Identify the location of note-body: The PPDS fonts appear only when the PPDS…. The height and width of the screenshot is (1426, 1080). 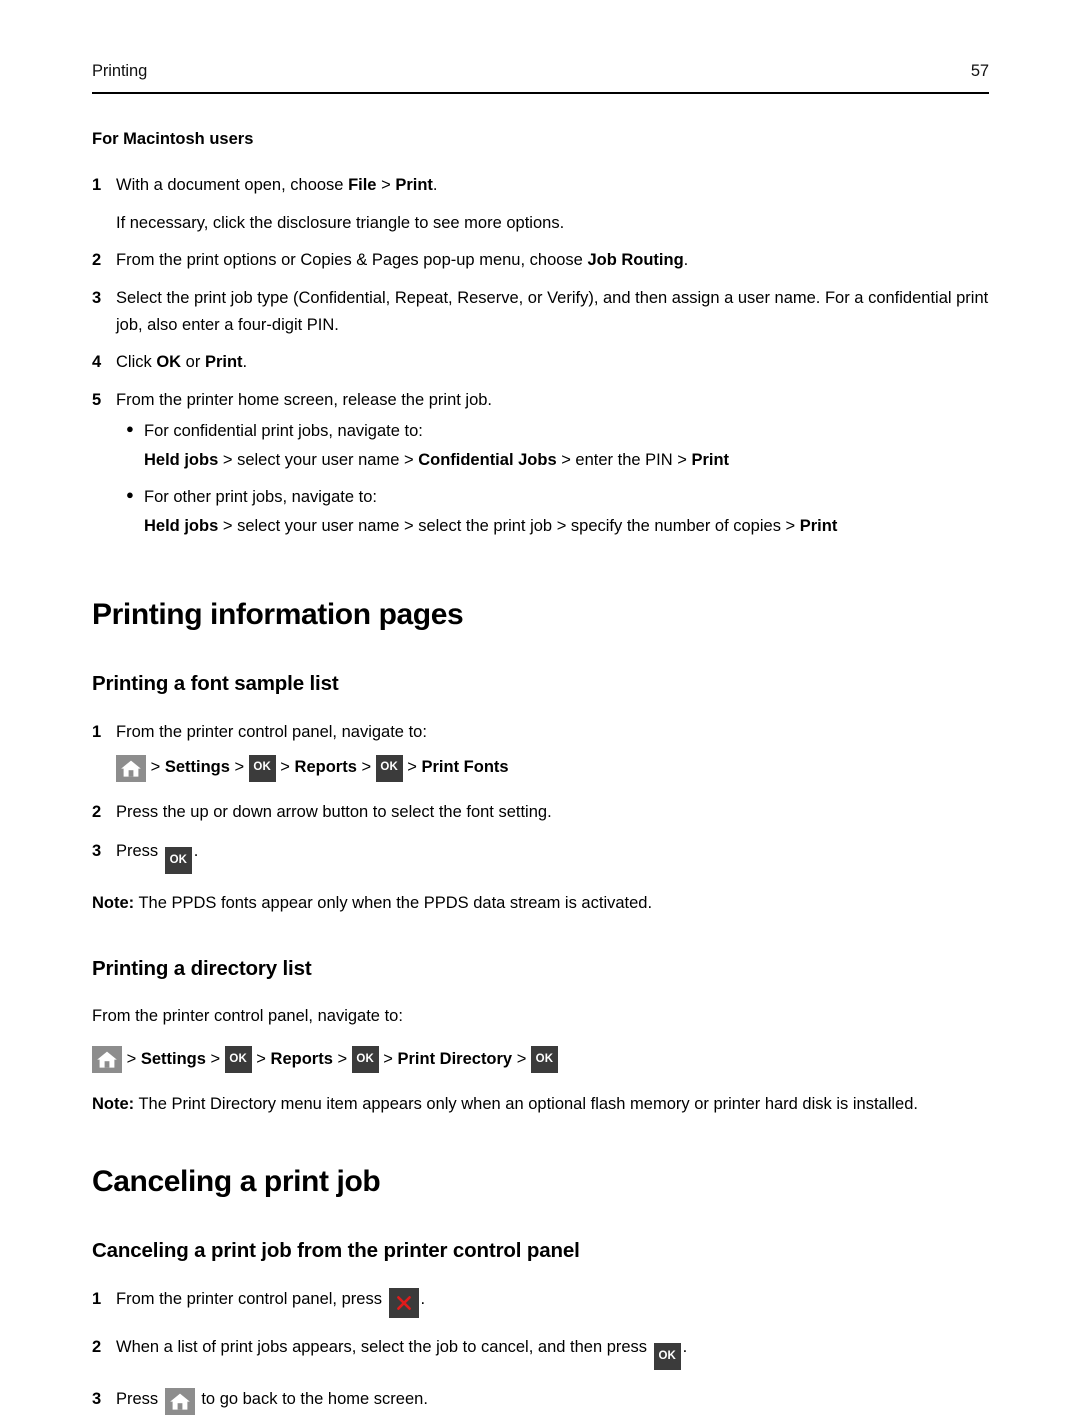
(393, 903).